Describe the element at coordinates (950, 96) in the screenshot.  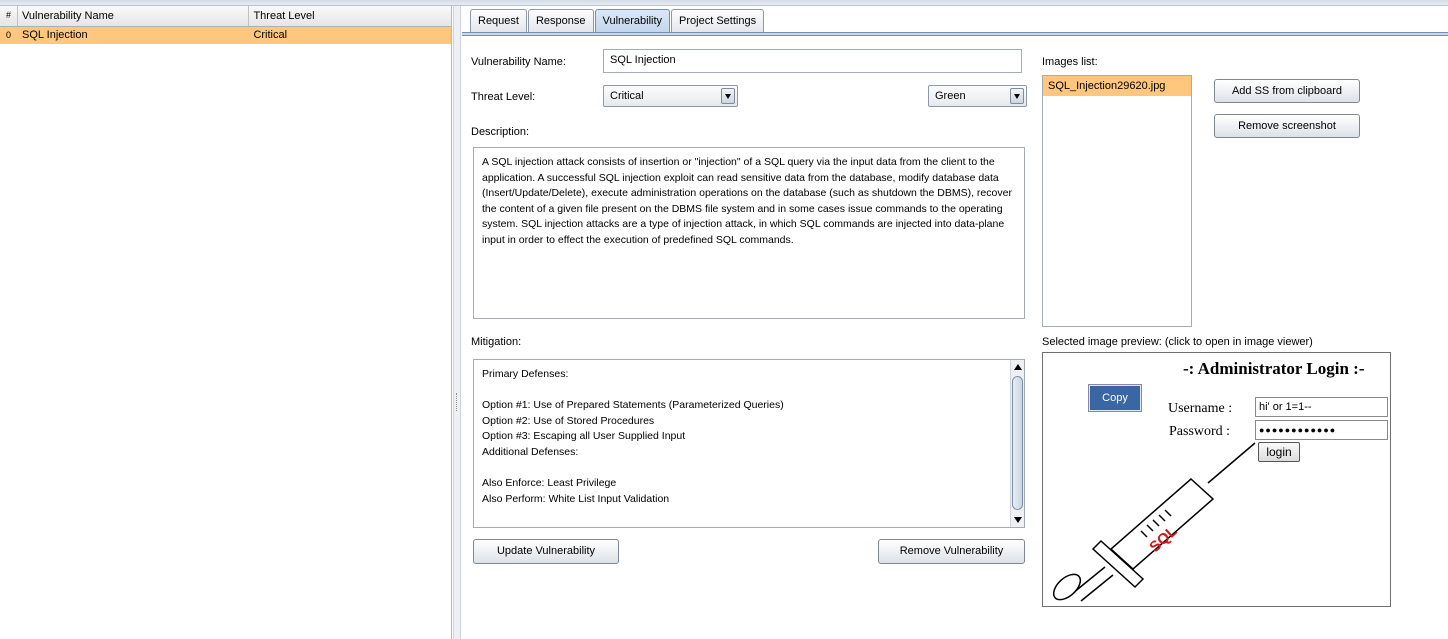
I see `color-value: Green` at that location.